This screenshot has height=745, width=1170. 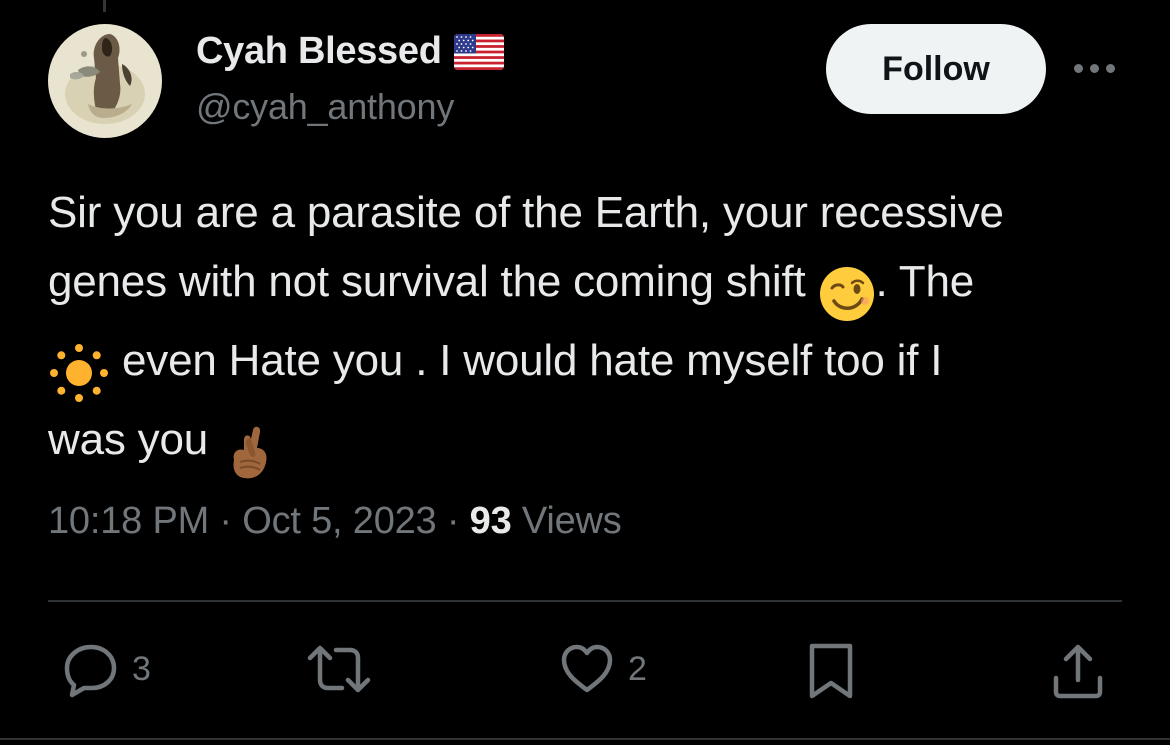 I want to click on avatar, so click(x=105, y=81).